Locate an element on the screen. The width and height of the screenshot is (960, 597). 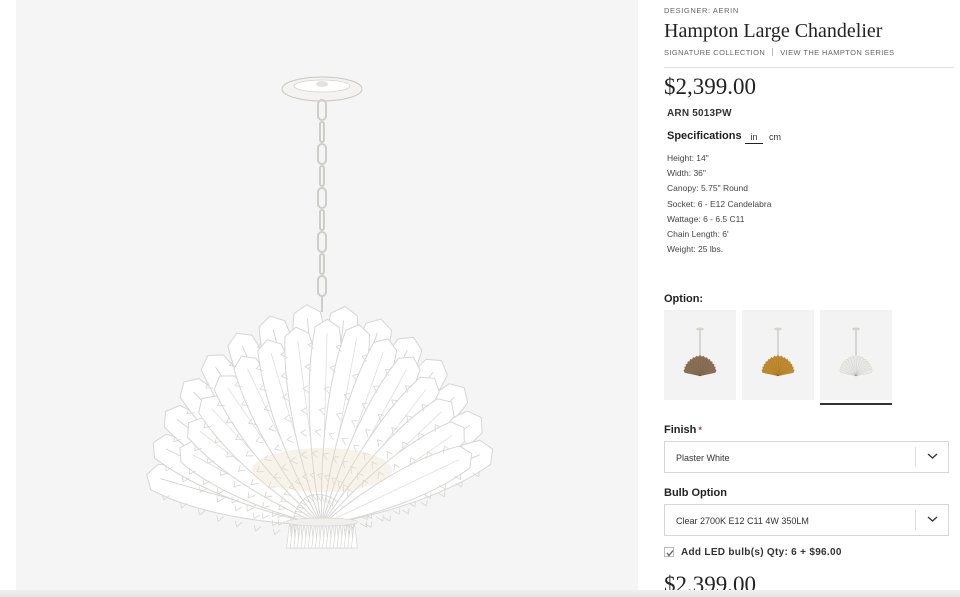
spec-item: Socket: 6 - E12 Candelabra is located at coordinates (719, 203).